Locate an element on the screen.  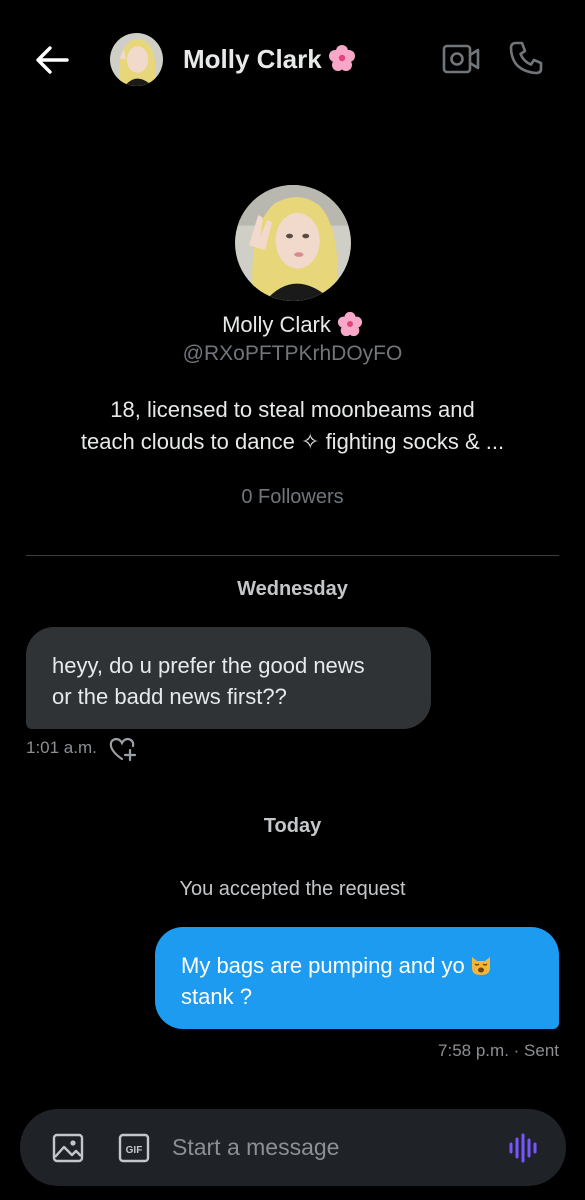
day-separator-wednesday: Wednesday is located at coordinates (292, 589).